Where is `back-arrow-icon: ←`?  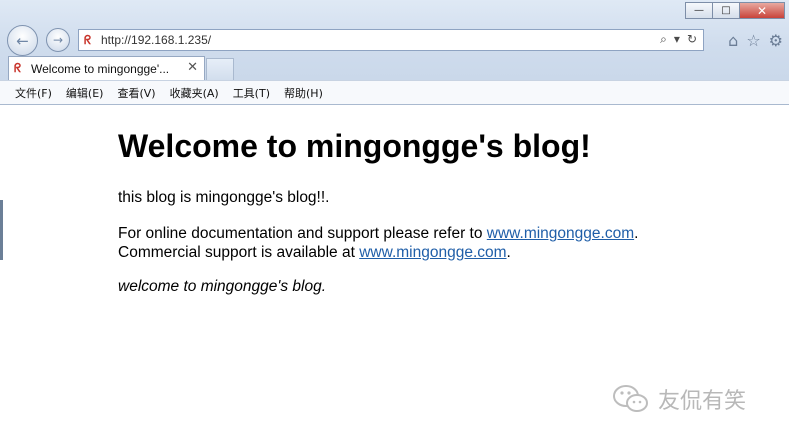 back-arrow-icon: ← is located at coordinates (22, 40).